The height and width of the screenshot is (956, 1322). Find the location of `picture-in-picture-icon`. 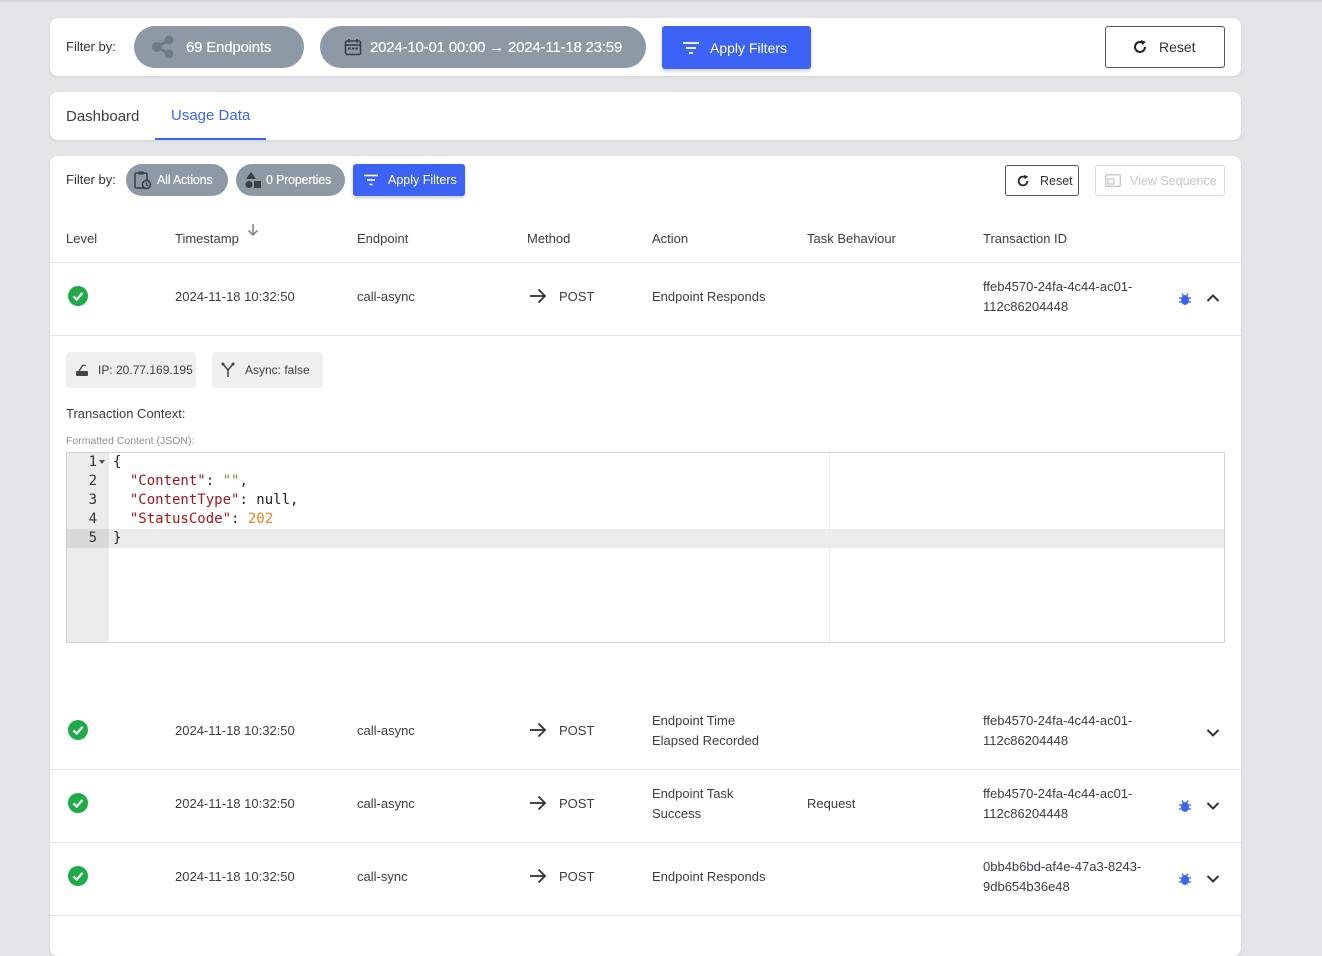

picture-in-picture-icon is located at coordinates (1113, 180).